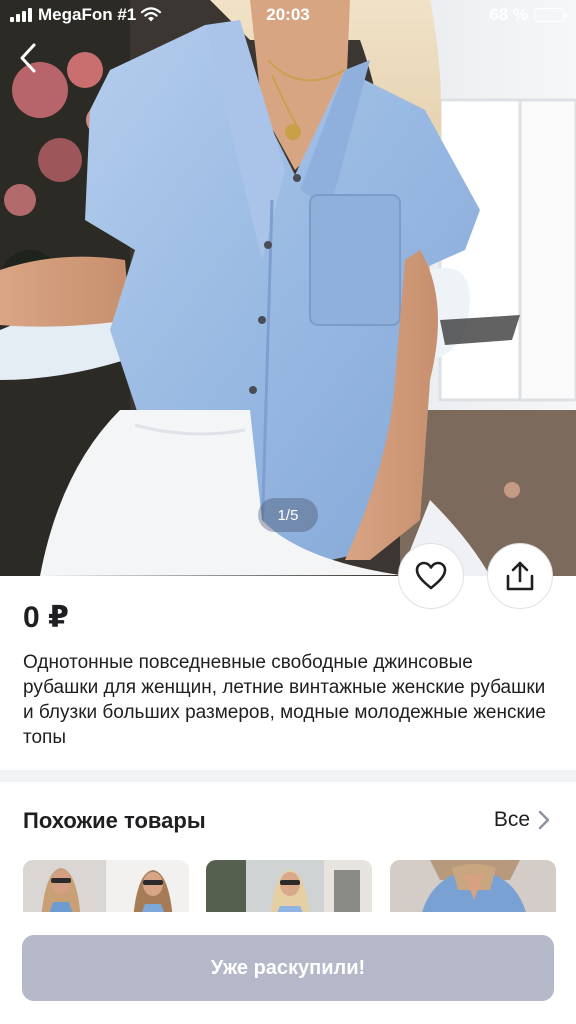 The width and height of the screenshot is (576, 1024). Describe the element at coordinates (288, 968) in the screenshot. I see `sold-out-button: Уже раскупили!` at that location.